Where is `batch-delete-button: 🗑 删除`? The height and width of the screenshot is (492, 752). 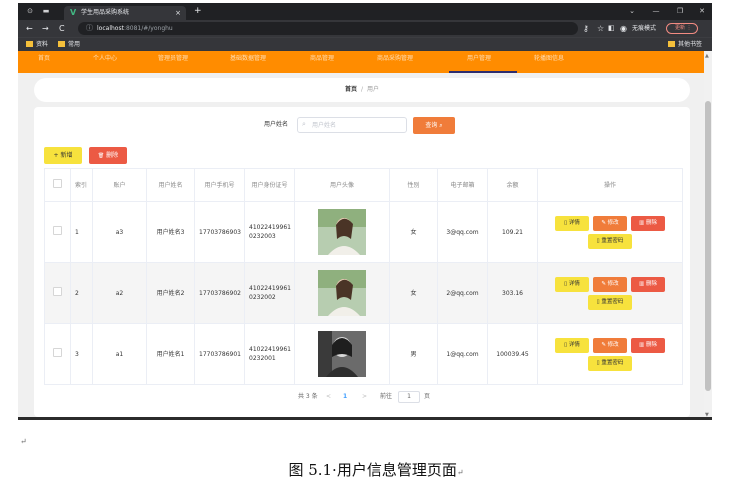 batch-delete-button: 🗑 删除 is located at coordinates (108, 155).